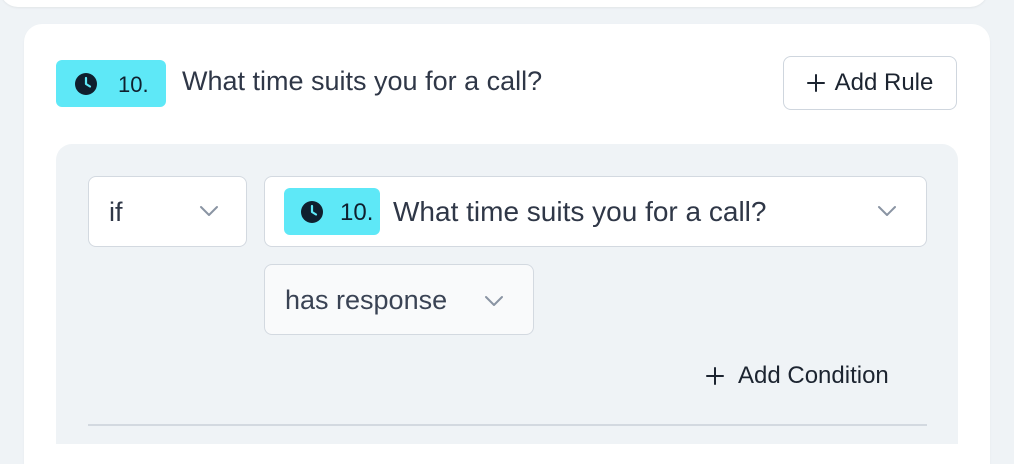 The height and width of the screenshot is (464, 1014). I want to click on add-condition-button: Add Condition, so click(797, 376).